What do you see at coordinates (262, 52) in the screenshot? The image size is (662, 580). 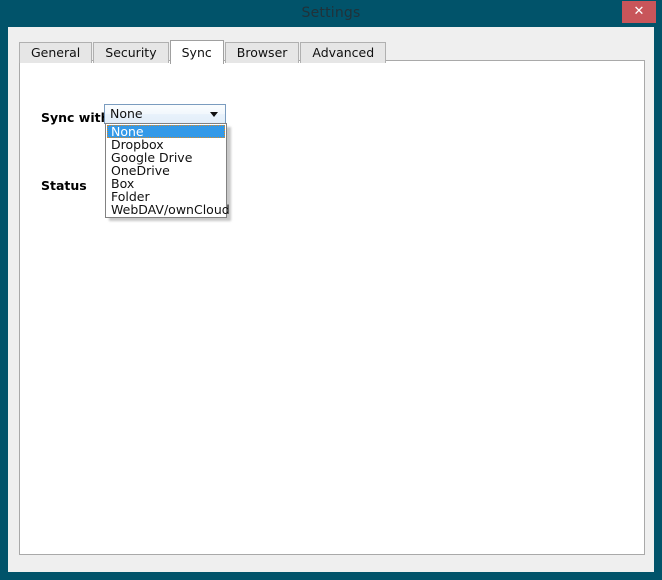 I see `tab-browser: Browser` at bounding box center [262, 52].